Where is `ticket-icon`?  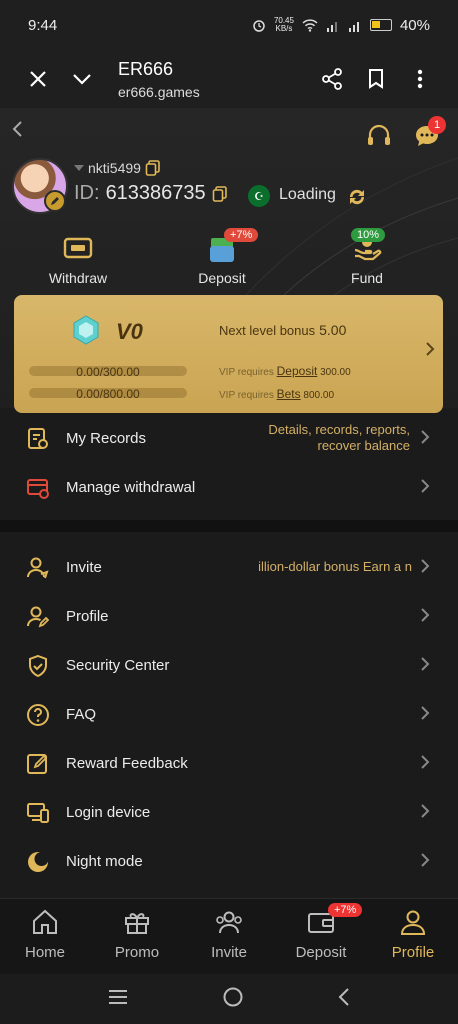
ticket-icon is located at coordinates (78, 248).